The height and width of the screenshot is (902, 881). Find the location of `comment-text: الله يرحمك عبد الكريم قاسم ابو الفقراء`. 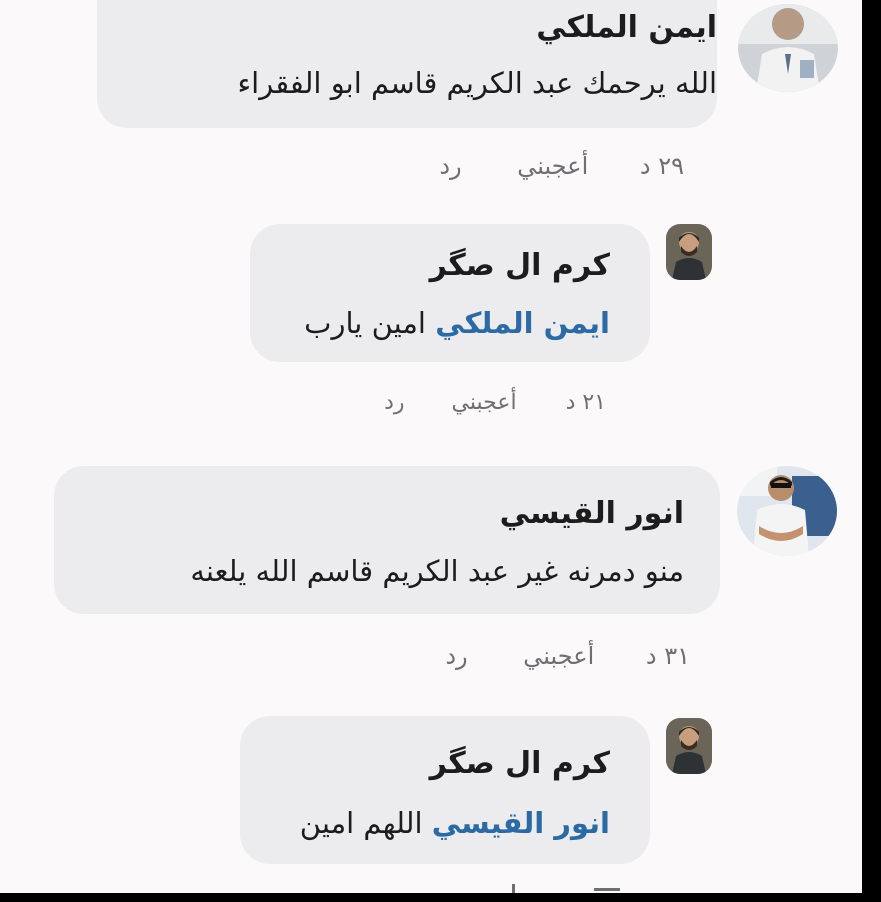

comment-text: الله يرحمك عبد الكريم قاسم ابو الفقراء is located at coordinates (477, 83).